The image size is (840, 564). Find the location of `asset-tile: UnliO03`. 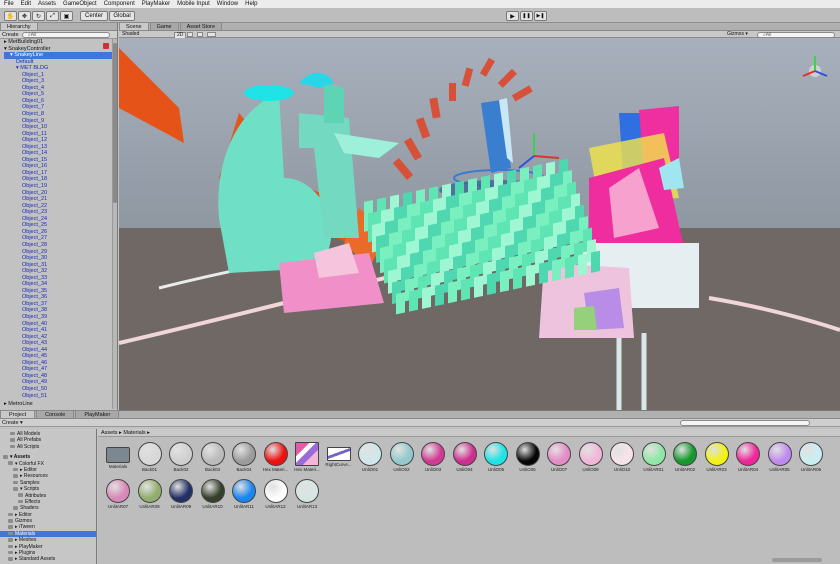

asset-tile: UnliO03 is located at coordinates (433, 457).